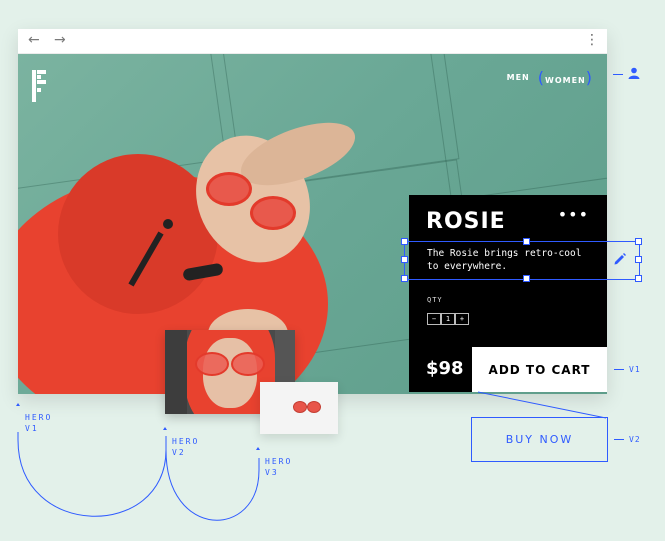 Image resolution: width=665 pixels, height=541 pixels. I want to click on hero-variant-arcs, so click(138, 476).